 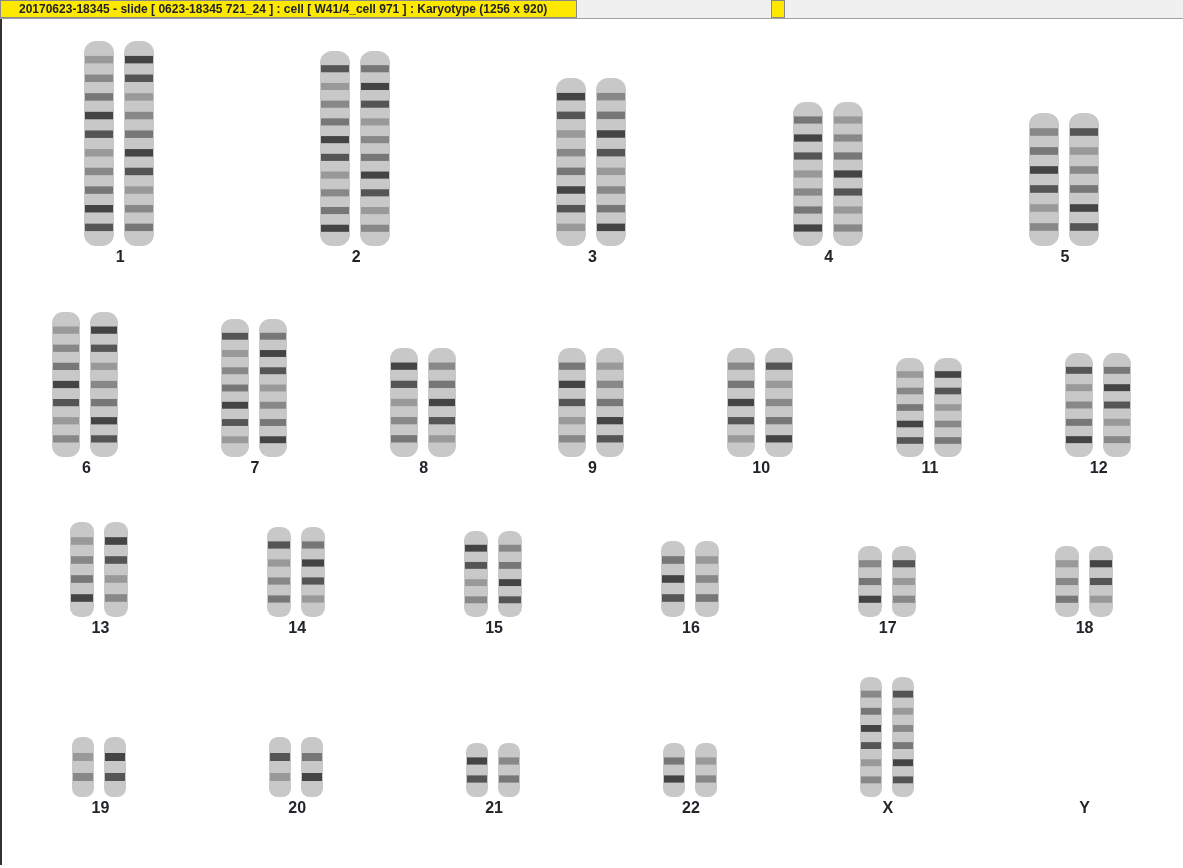 What do you see at coordinates (120, 257) in the screenshot?
I see `chromosome-number: 1` at bounding box center [120, 257].